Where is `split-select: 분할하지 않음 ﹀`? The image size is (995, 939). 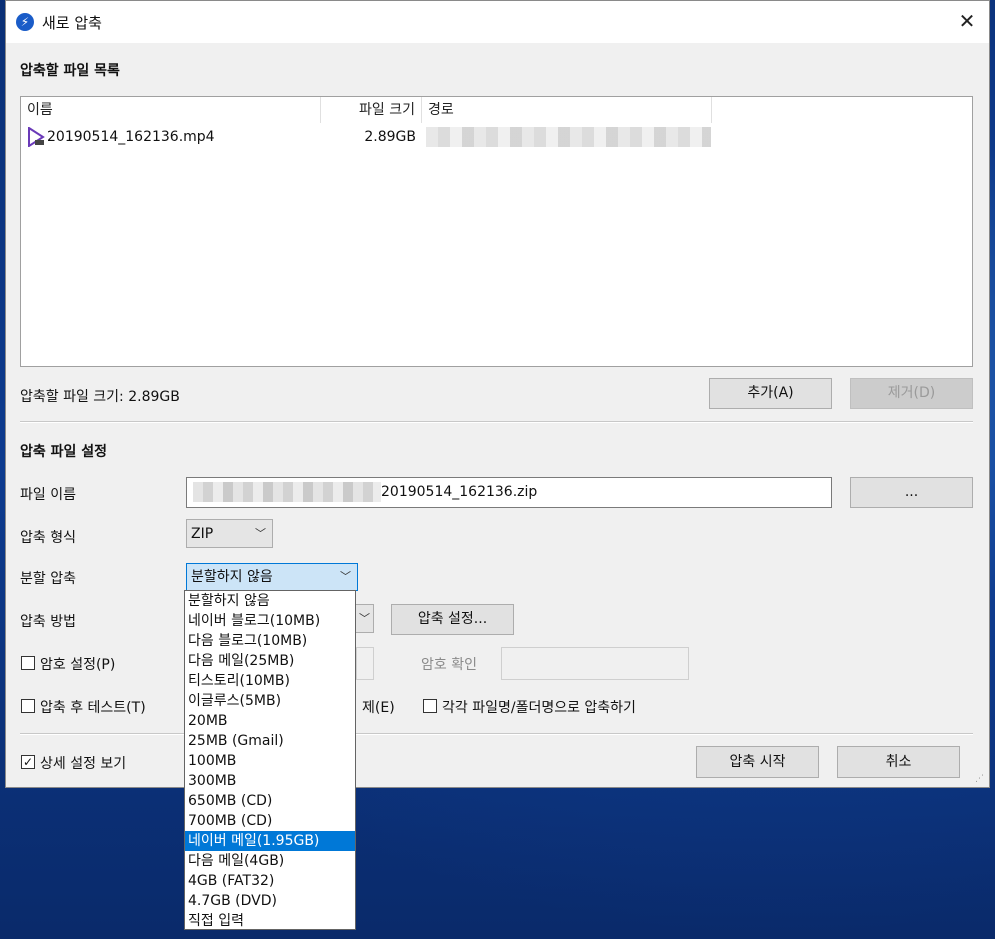 split-select: 분할하지 않음 ﹀ is located at coordinates (272, 577).